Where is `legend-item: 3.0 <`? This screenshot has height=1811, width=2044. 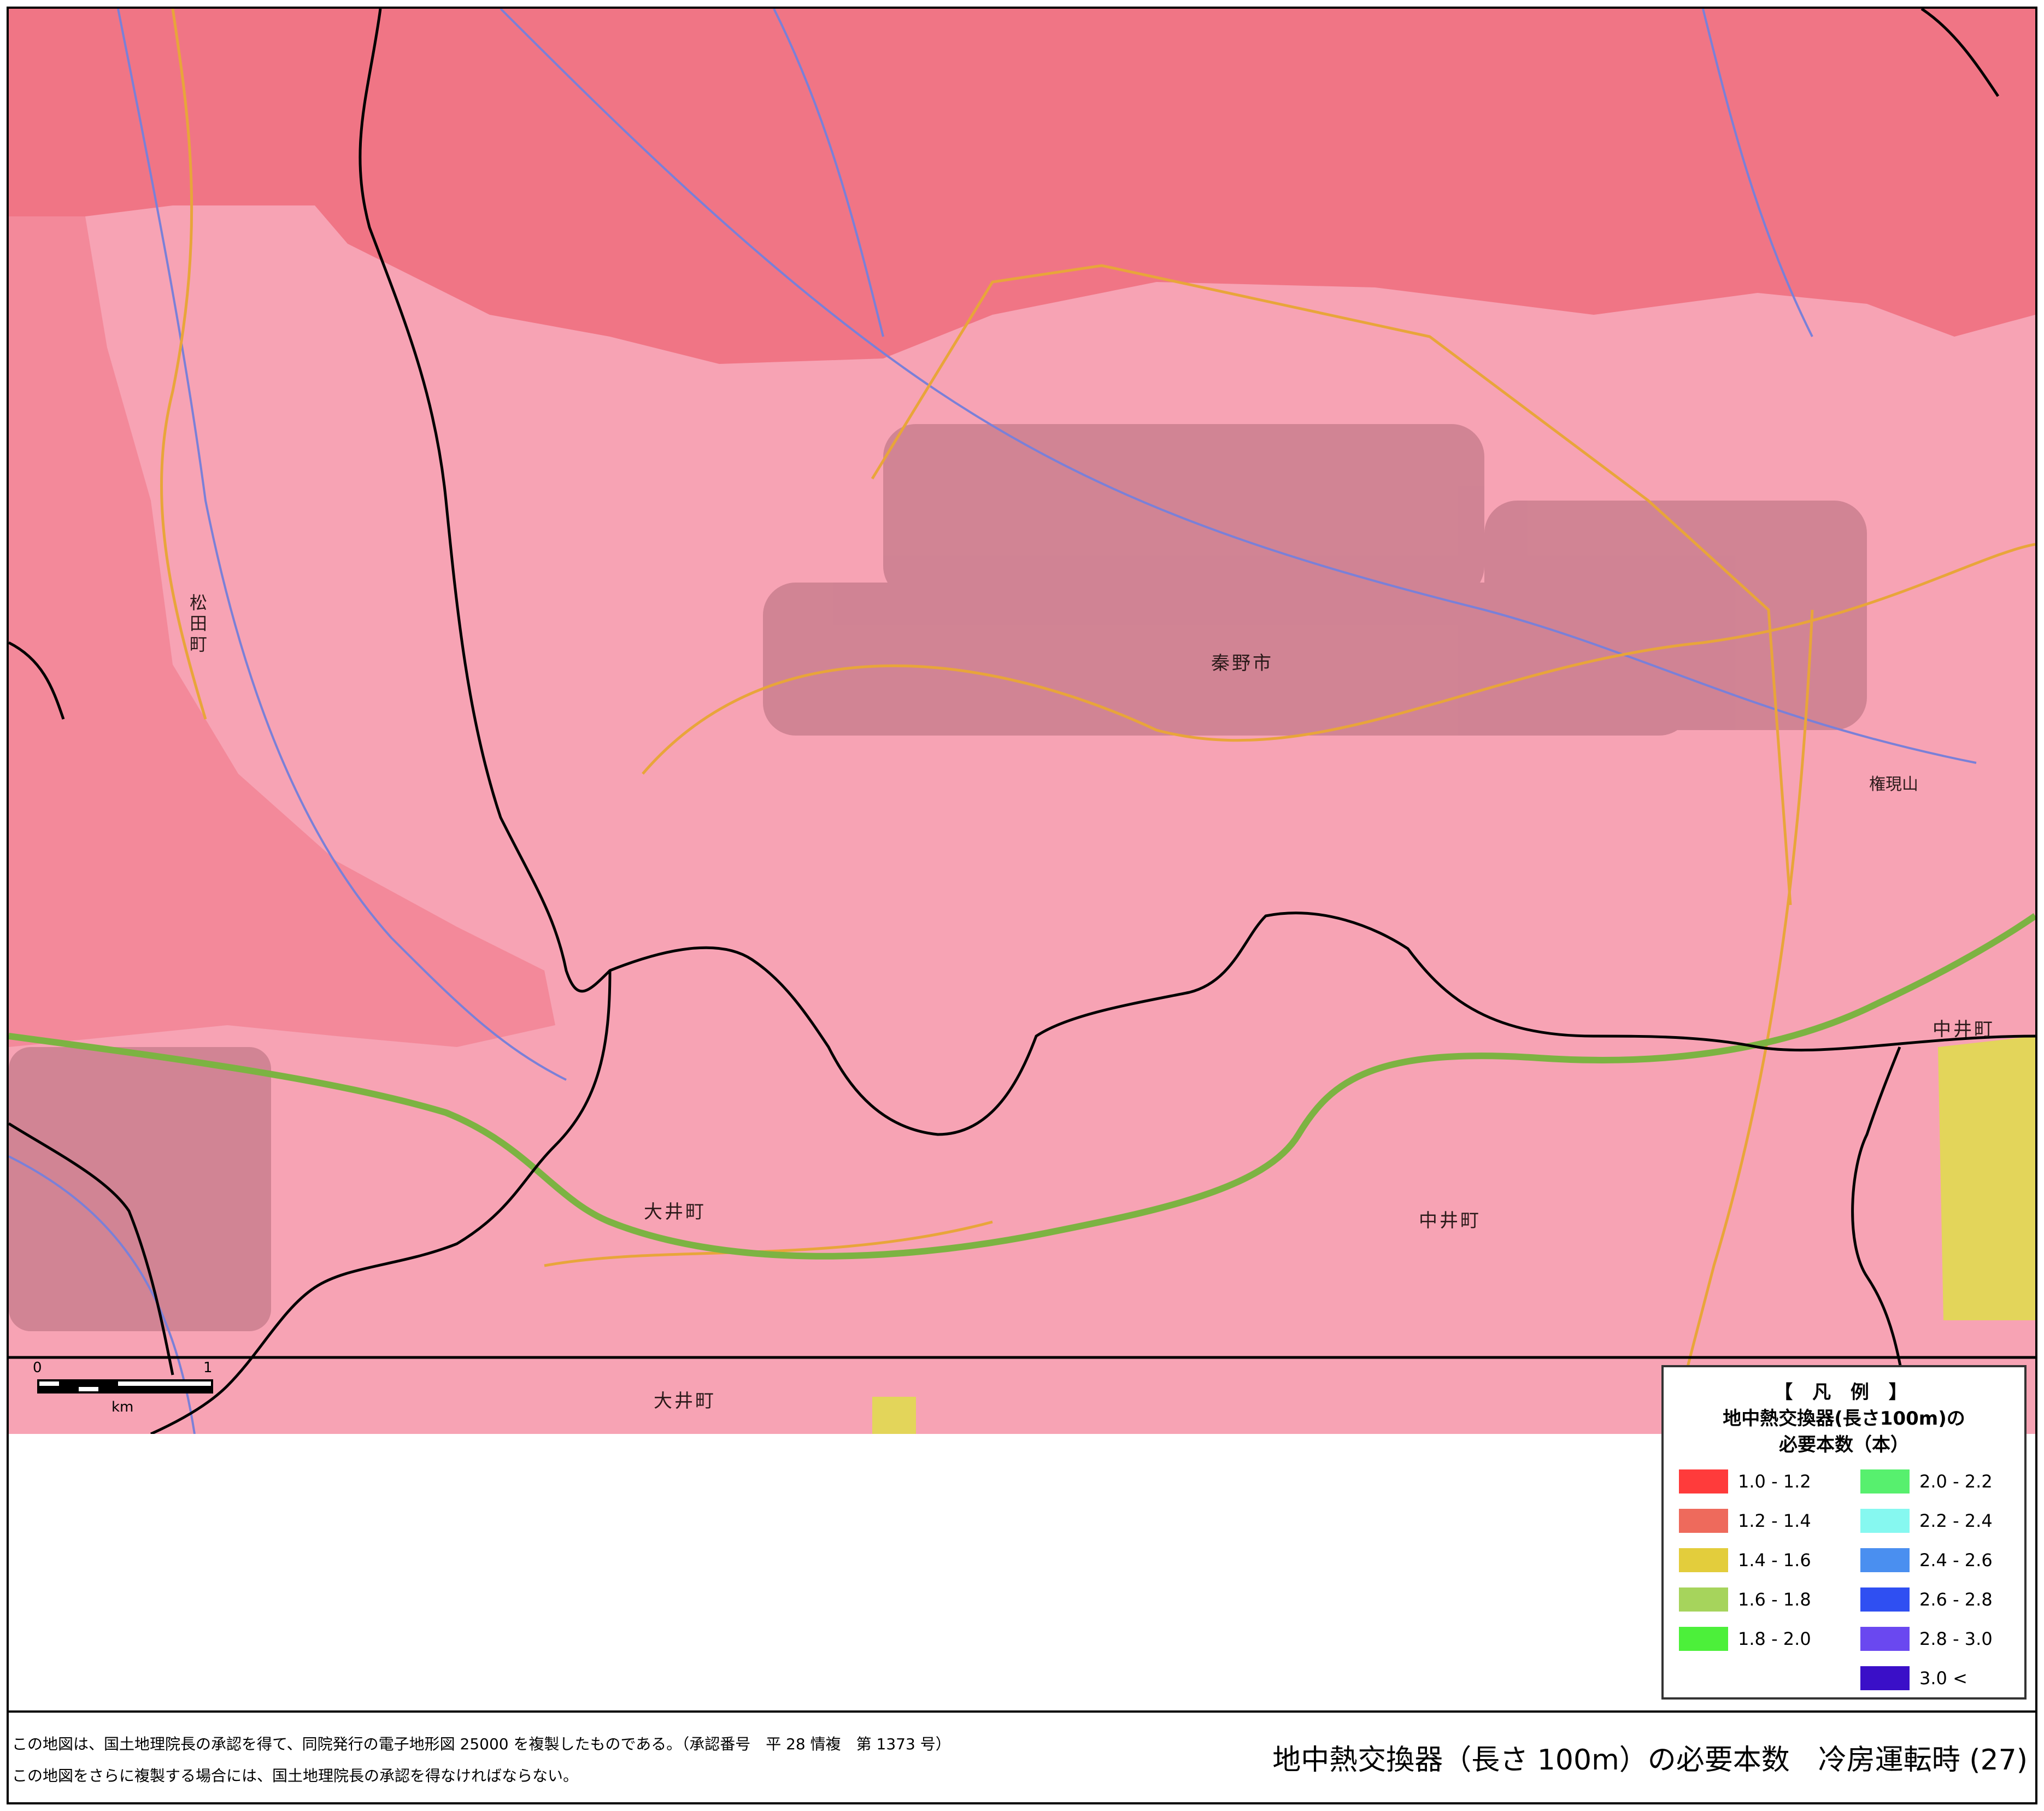
legend-item: 3.0 < is located at coordinates (1913, 1678).